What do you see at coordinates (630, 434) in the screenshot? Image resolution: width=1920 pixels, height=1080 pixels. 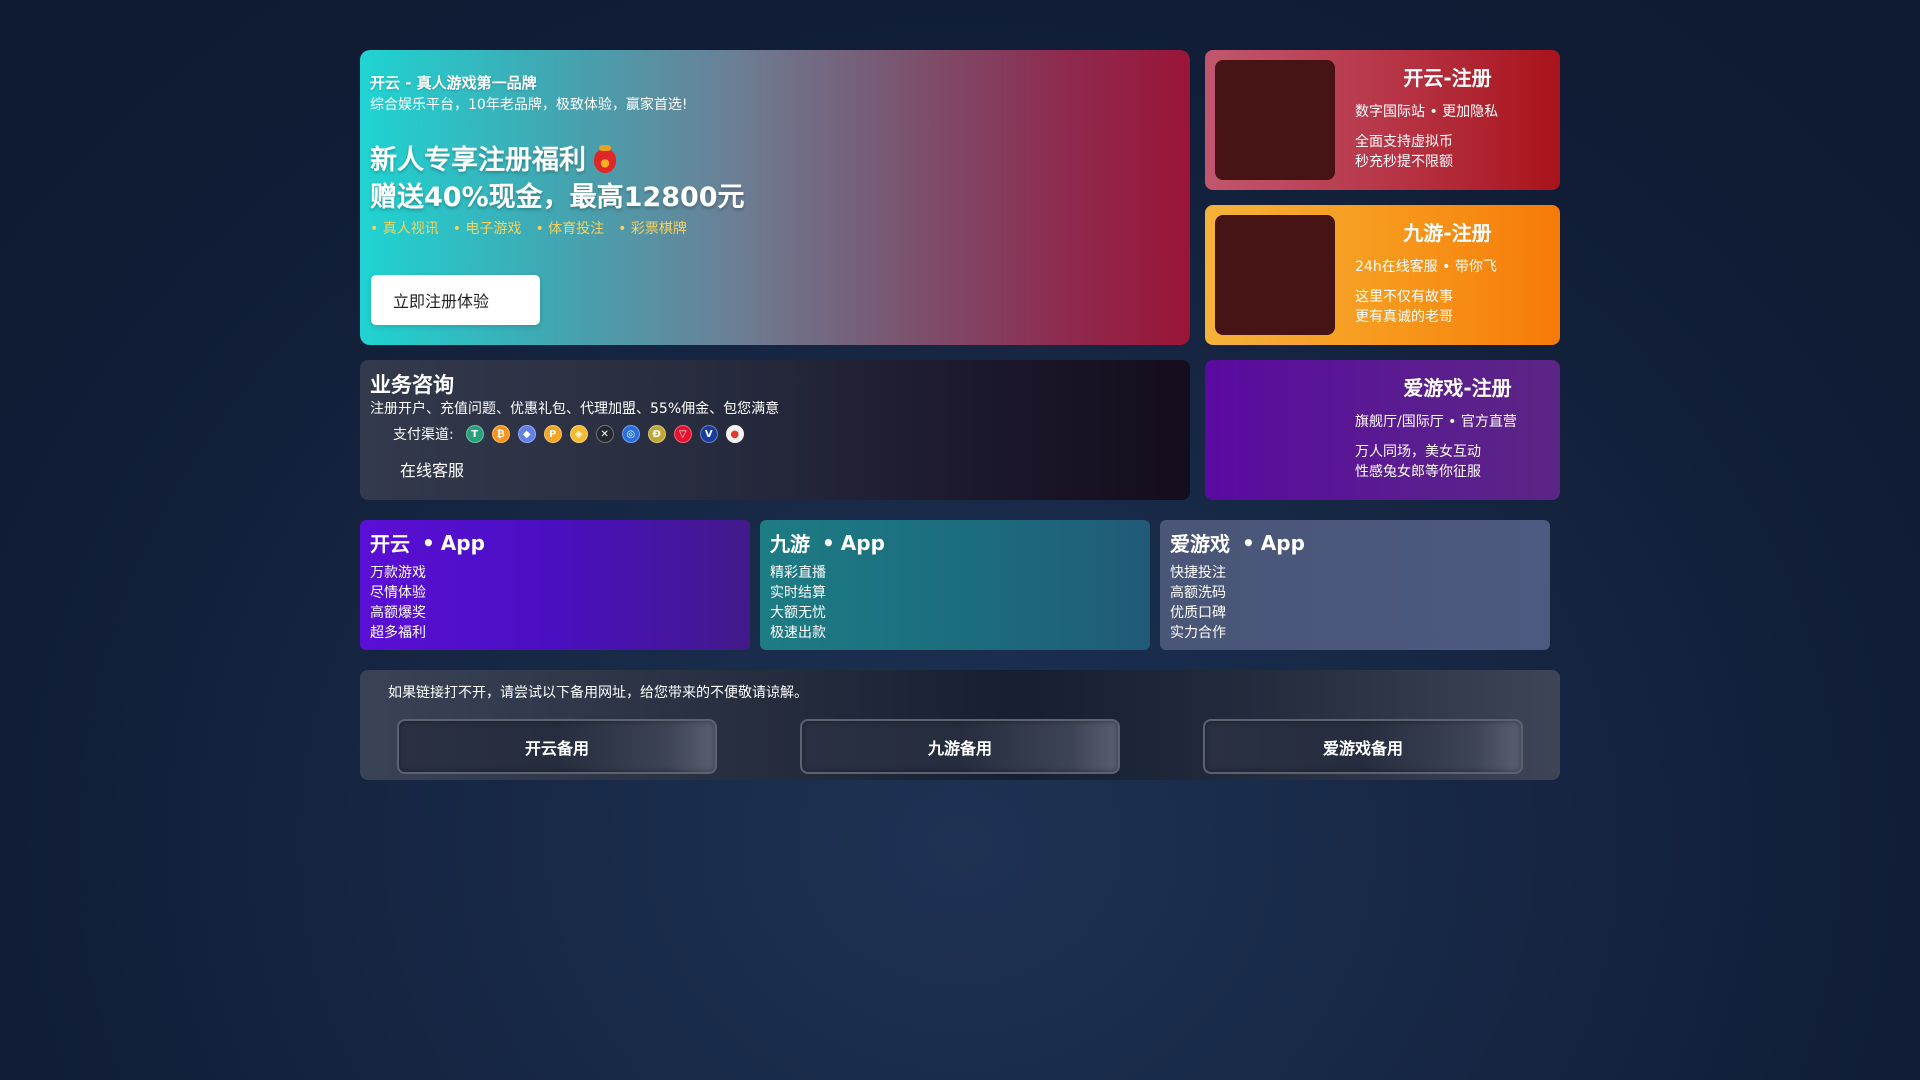 I see `coin-blue-icon: ◎` at bounding box center [630, 434].